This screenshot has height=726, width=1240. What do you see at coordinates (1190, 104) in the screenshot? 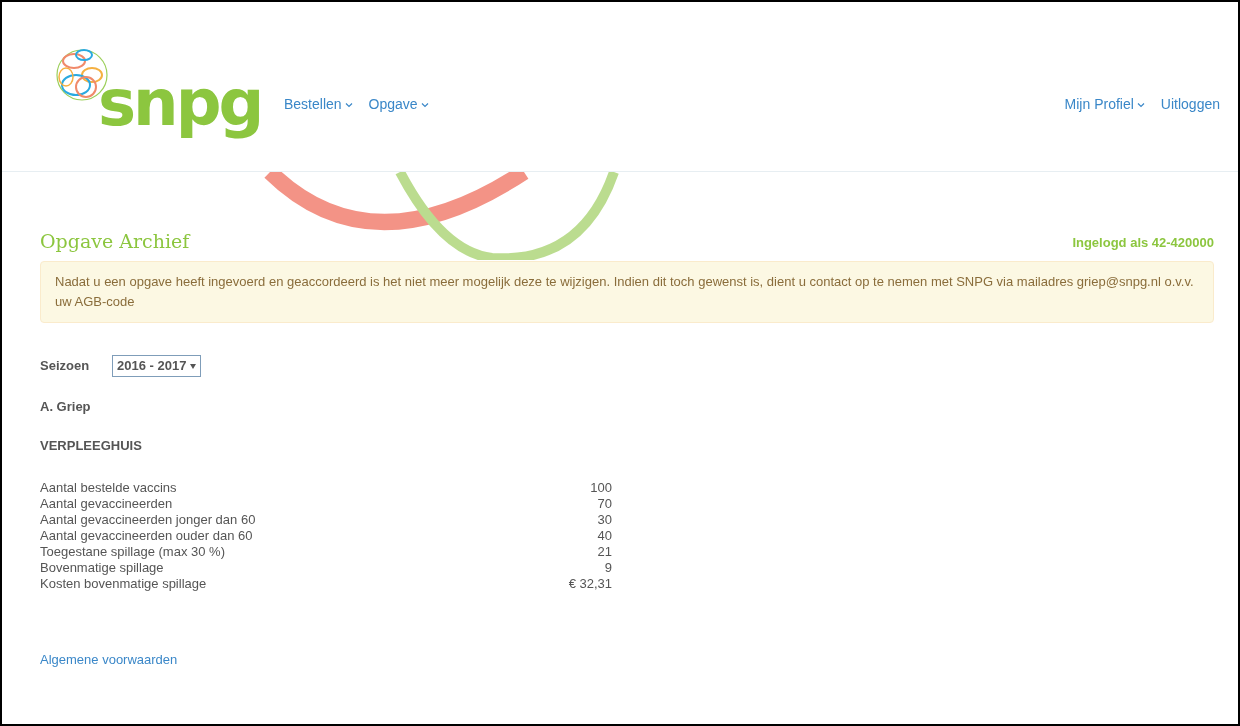
I see `nav-link: Uitloggen` at bounding box center [1190, 104].